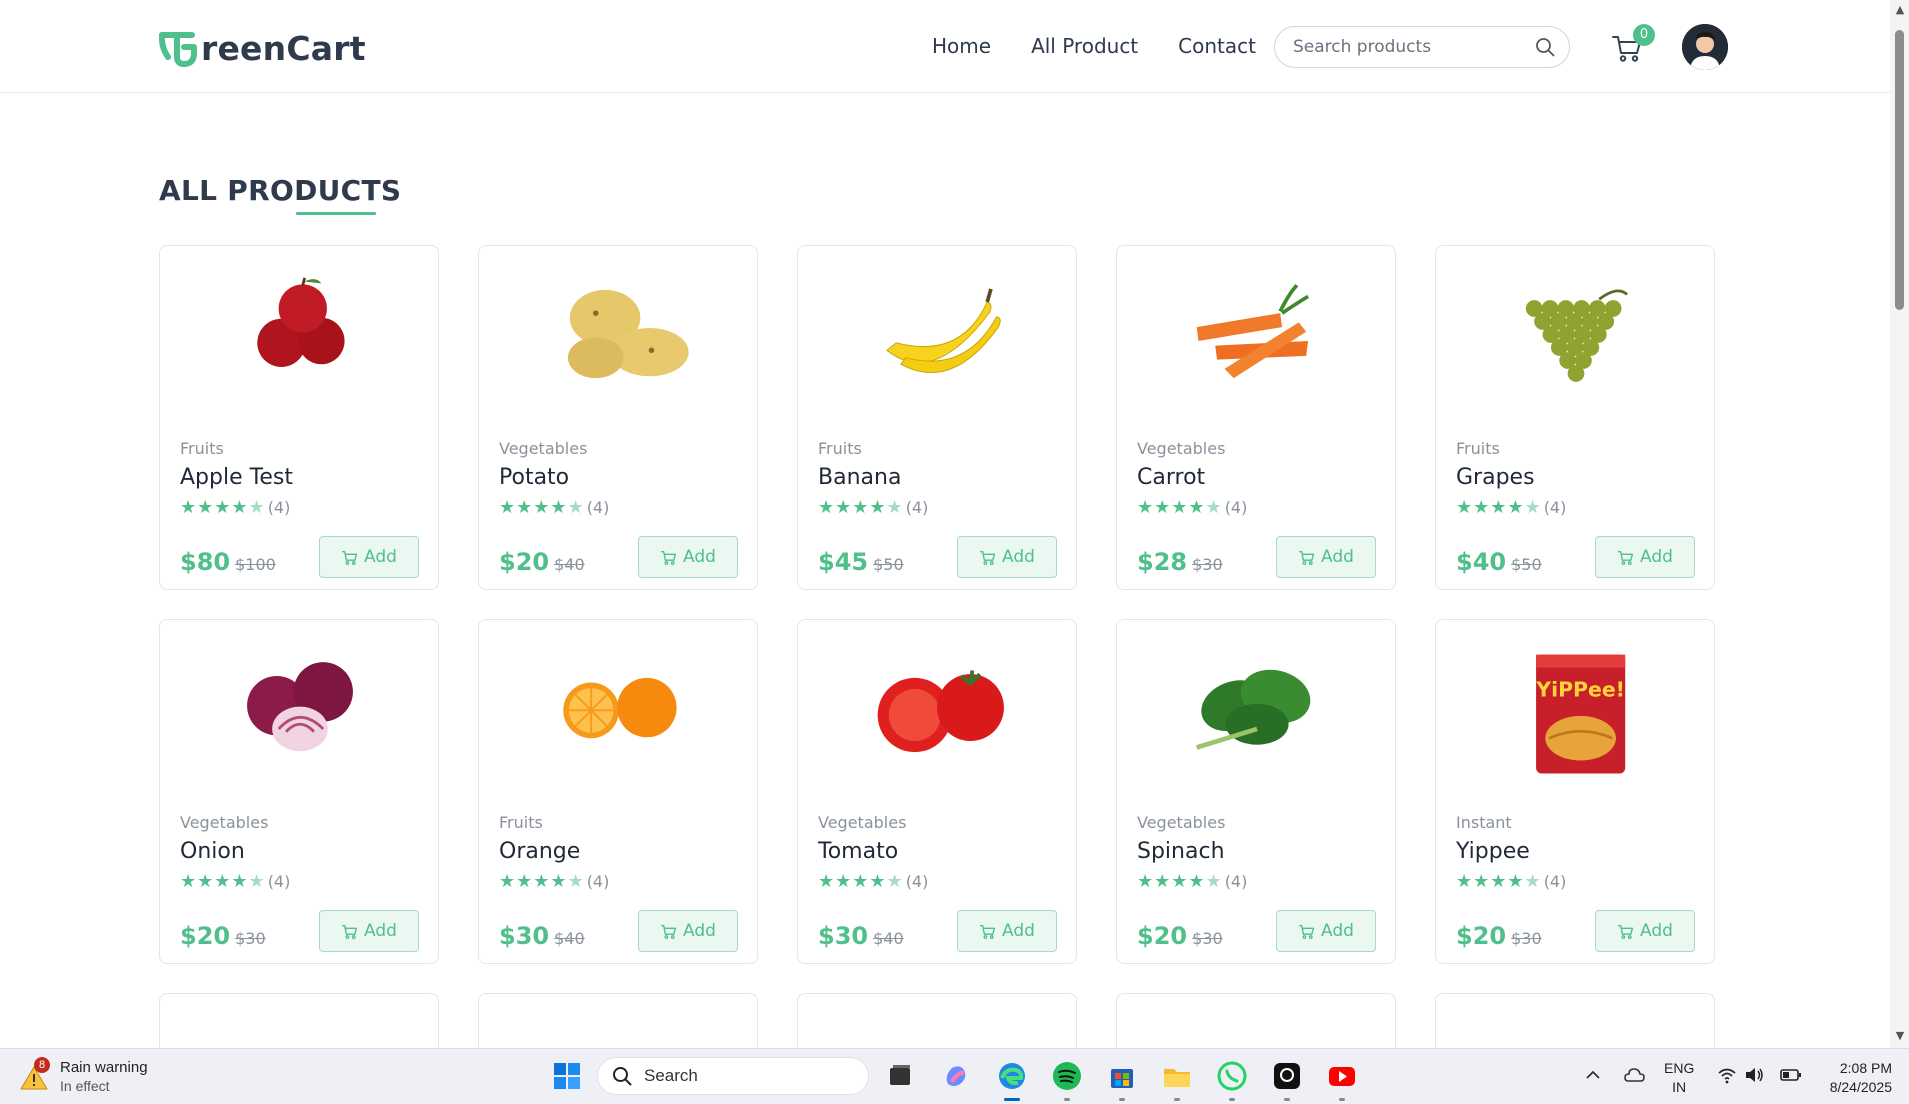 This screenshot has height=1104, width=1909. What do you see at coordinates (1900, 10) in the screenshot?
I see `scroll-up-arrow-icon: ▲` at bounding box center [1900, 10].